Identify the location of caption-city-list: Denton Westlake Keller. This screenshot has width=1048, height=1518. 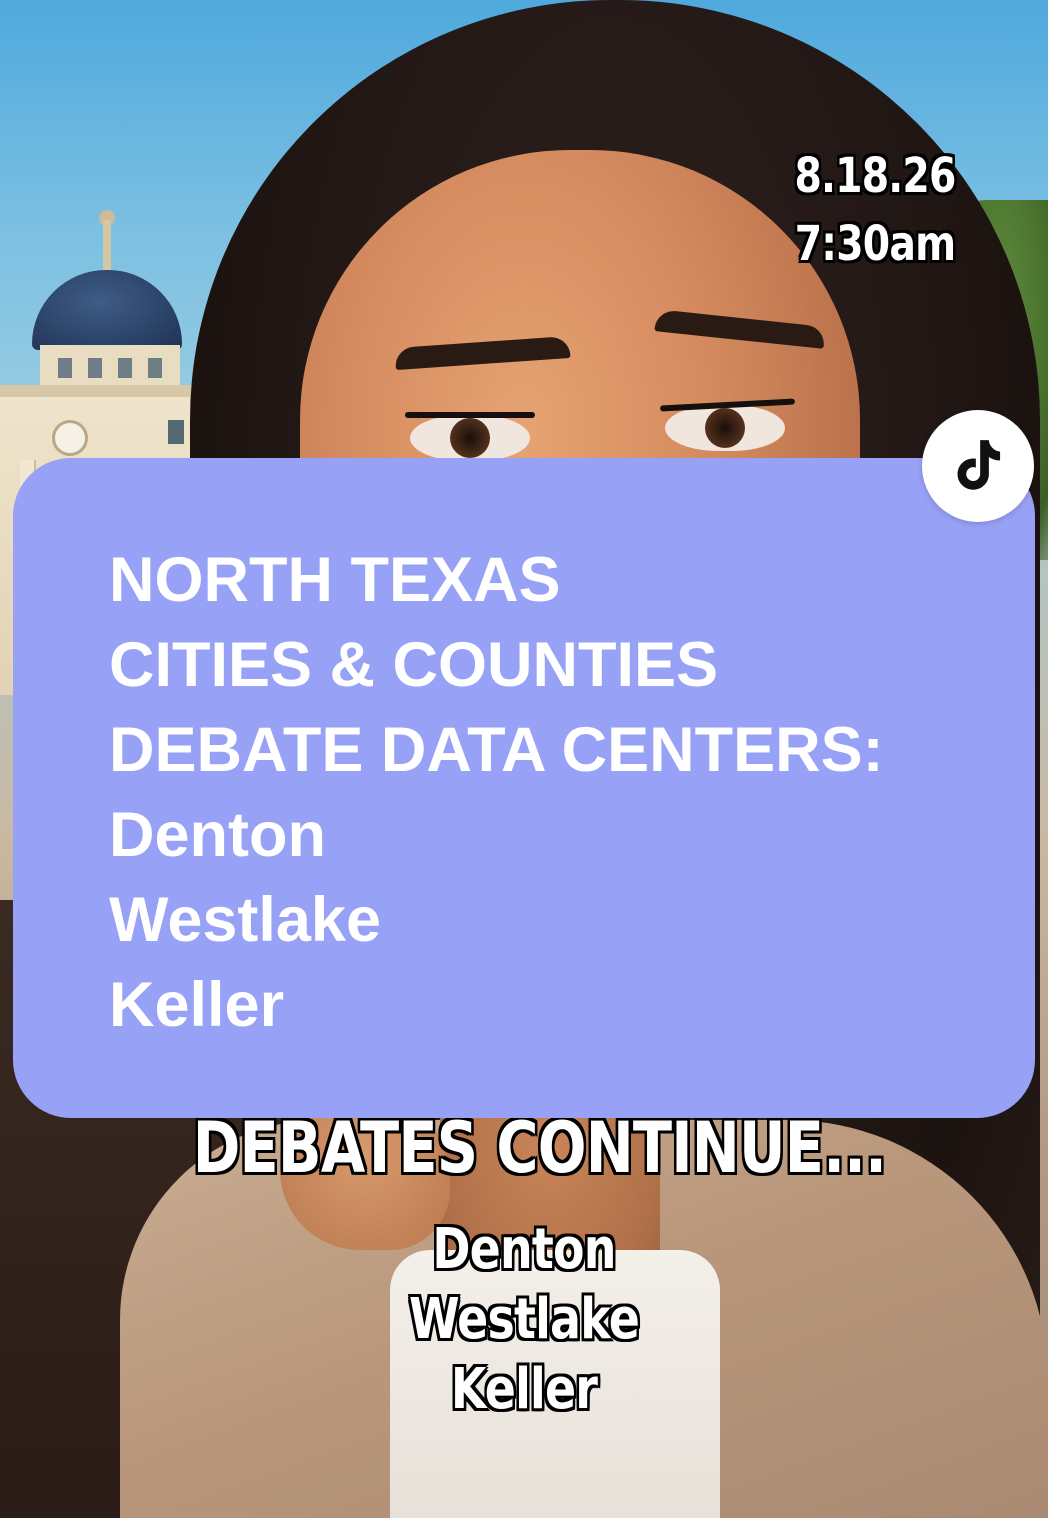
(524, 1320).